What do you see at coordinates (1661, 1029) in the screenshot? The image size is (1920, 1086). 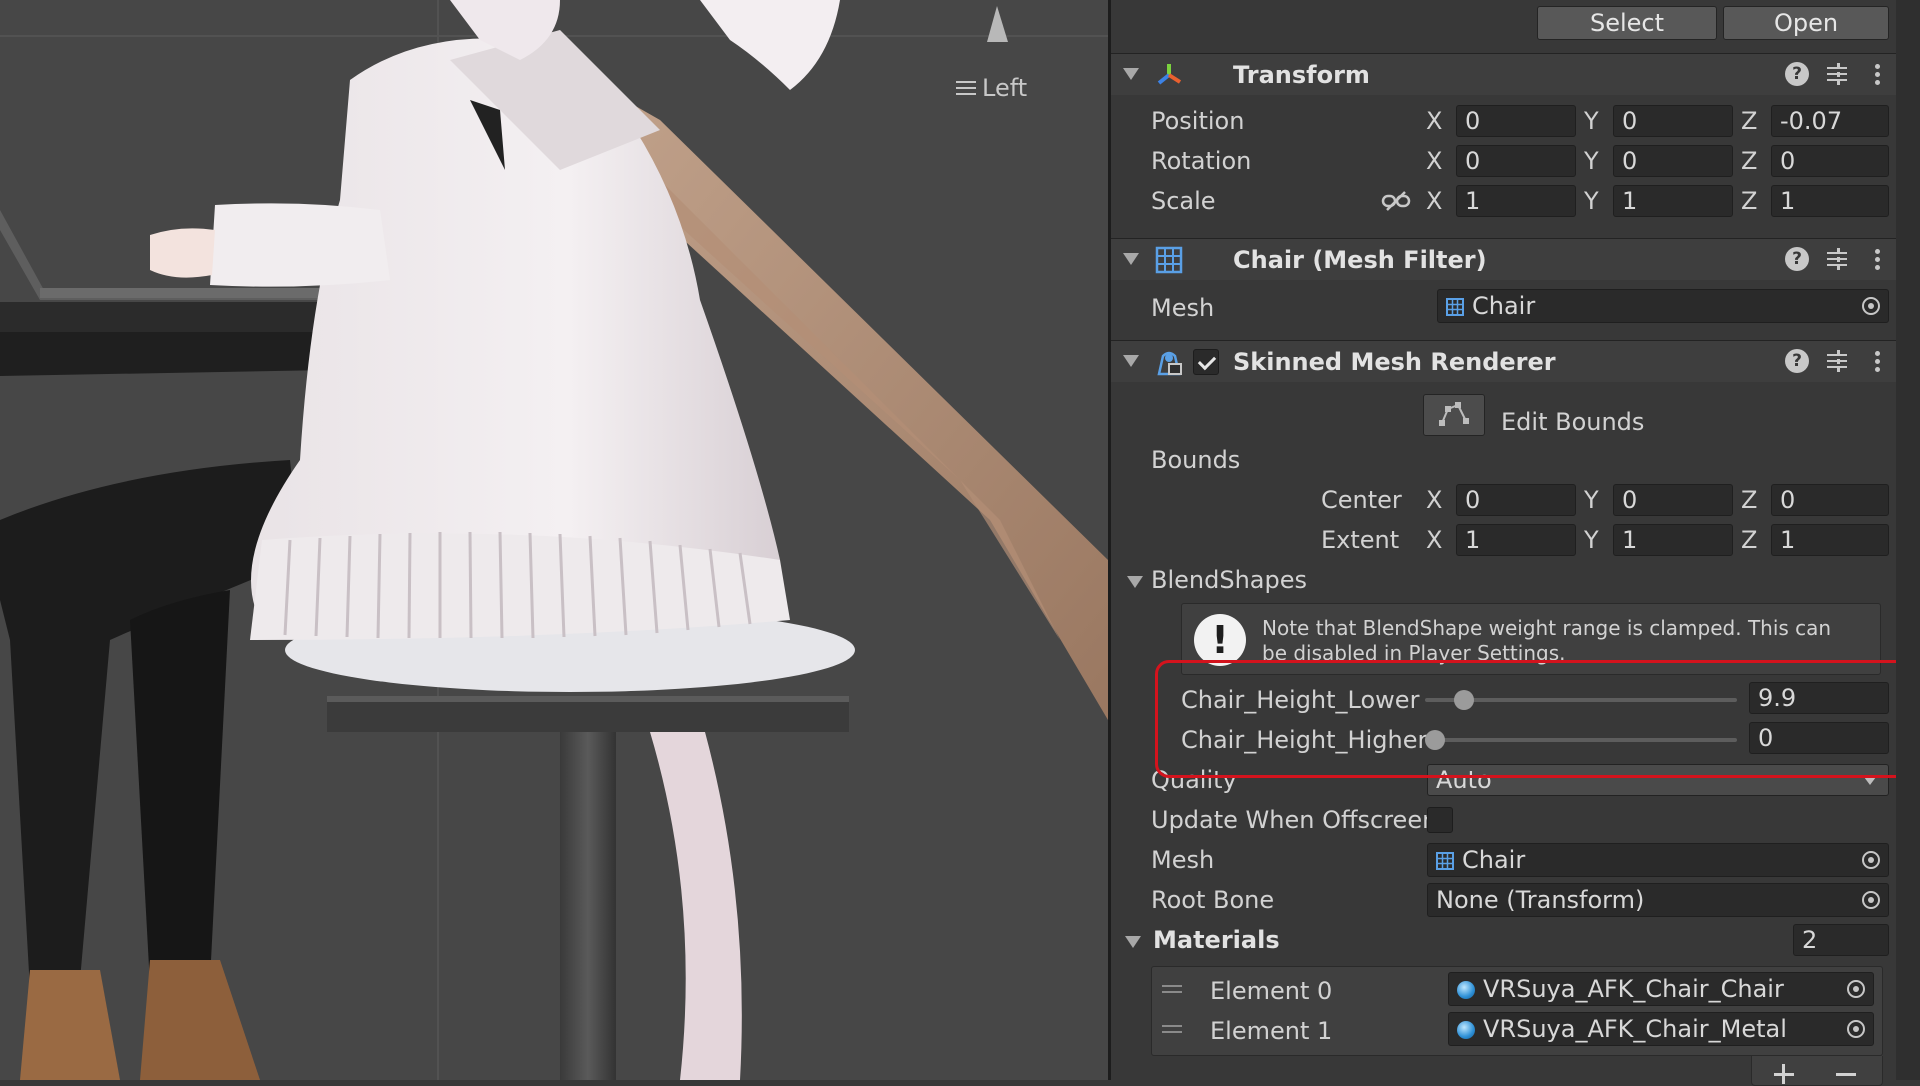 I see `material-element-field: VRSuya_AFK_Chair_Metal` at bounding box center [1661, 1029].